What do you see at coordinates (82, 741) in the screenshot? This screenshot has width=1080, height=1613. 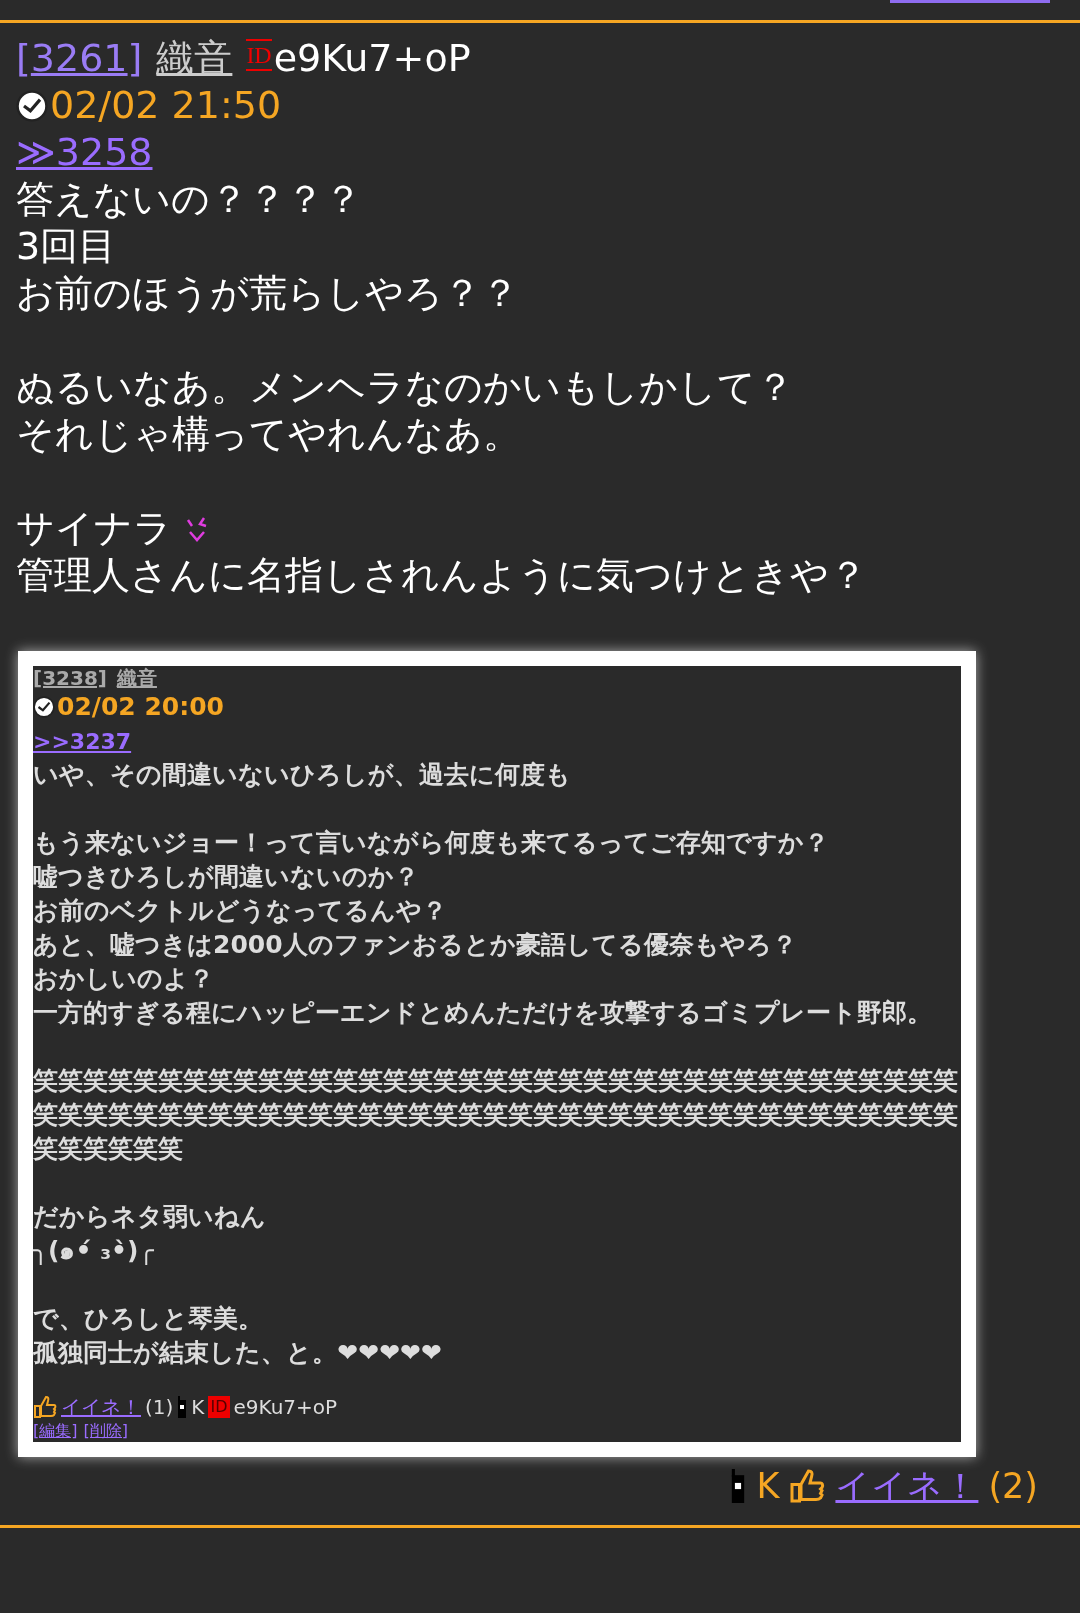 I see `reply-link: >>3237` at bounding box center [82, 741].